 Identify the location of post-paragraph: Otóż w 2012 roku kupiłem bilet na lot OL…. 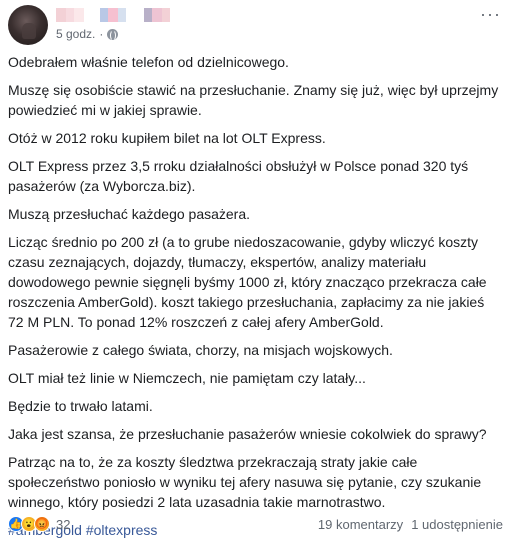
(167, 138).